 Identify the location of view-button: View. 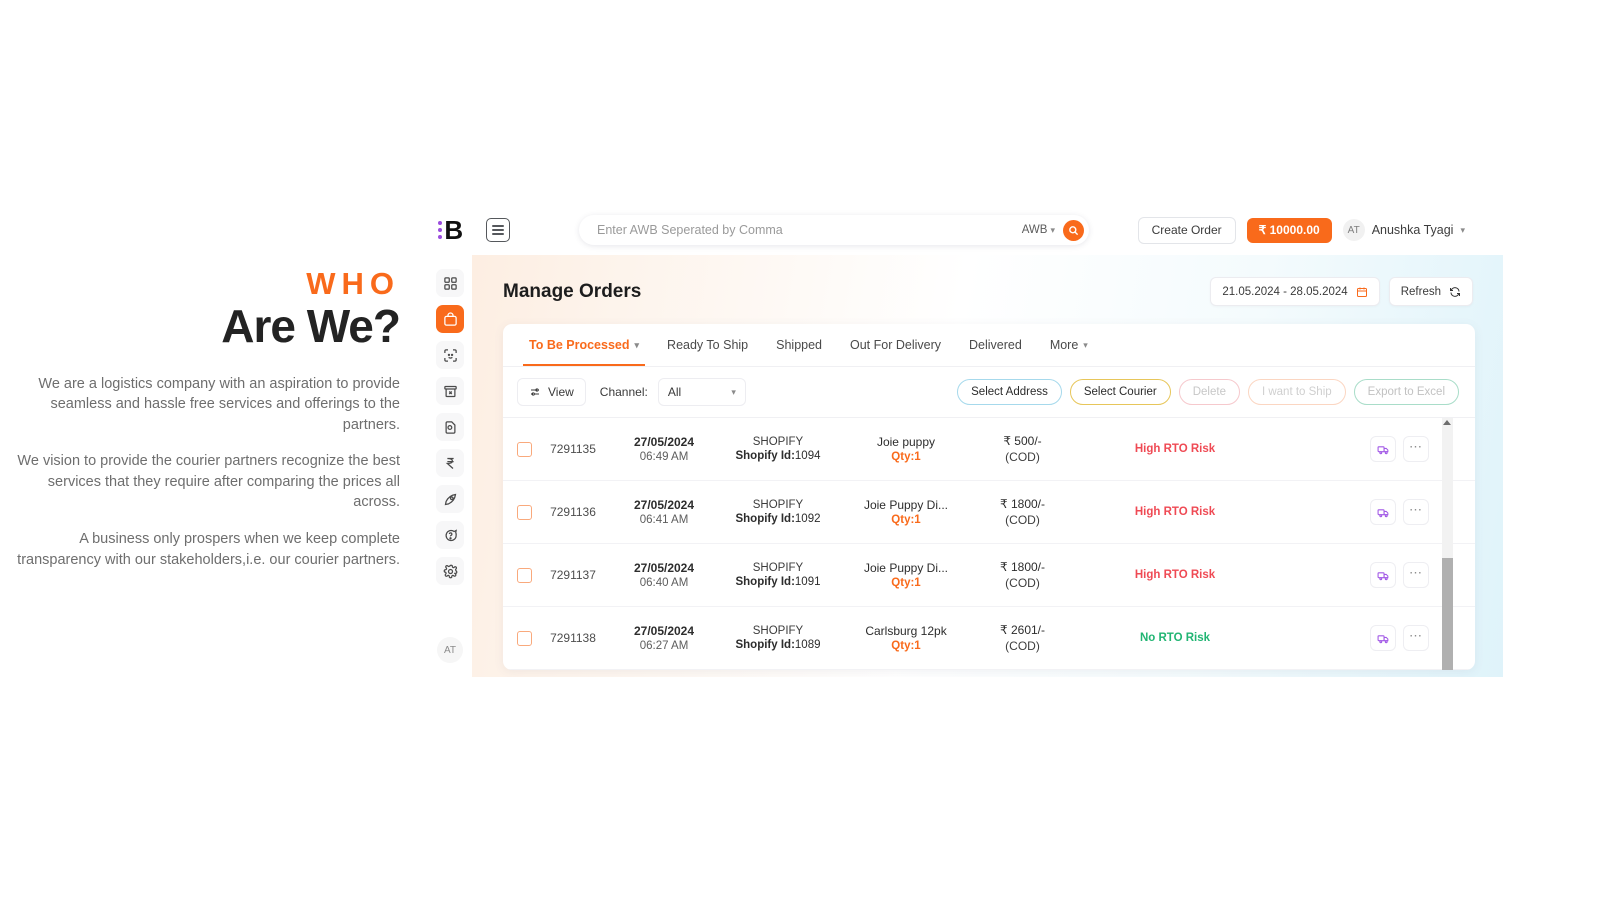
(551, 392).